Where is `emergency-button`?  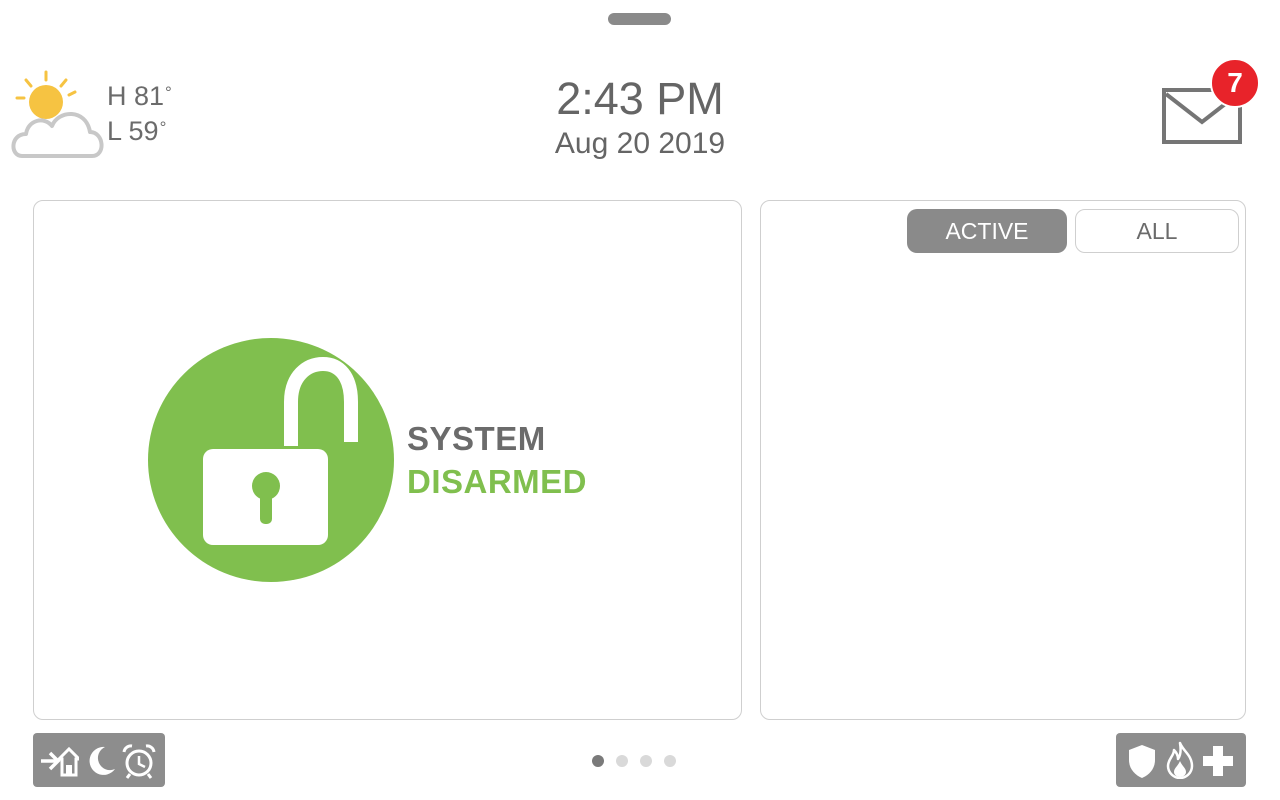 emergency-button is located at coordinates (1181, 760).